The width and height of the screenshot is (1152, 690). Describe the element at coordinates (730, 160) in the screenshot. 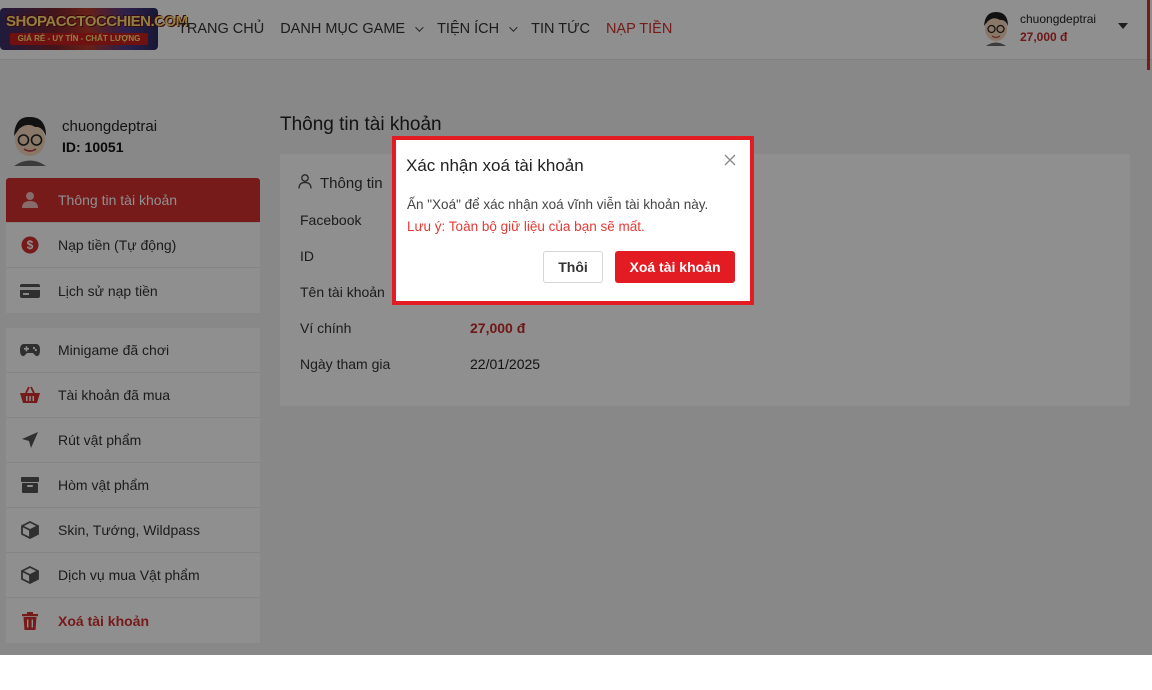

I see `close-icon` at that location.